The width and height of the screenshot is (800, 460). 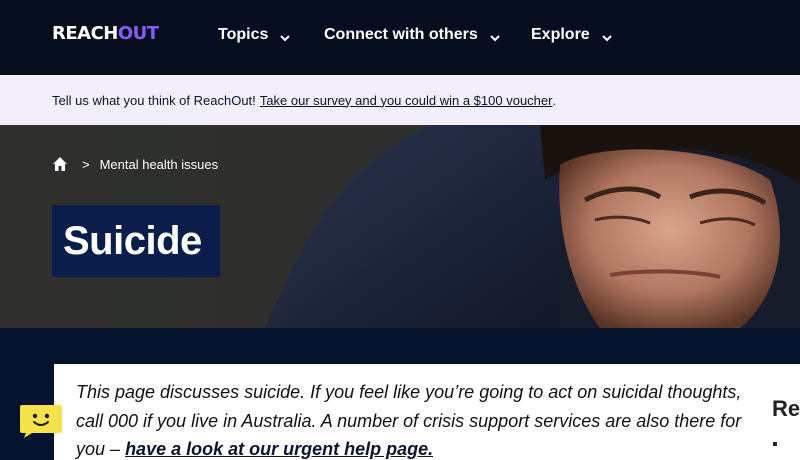 What do you see at coordinates (243, 34) in the screenshot?
I see `nav-topics-label: Topics` at bounding box center [243, 34].